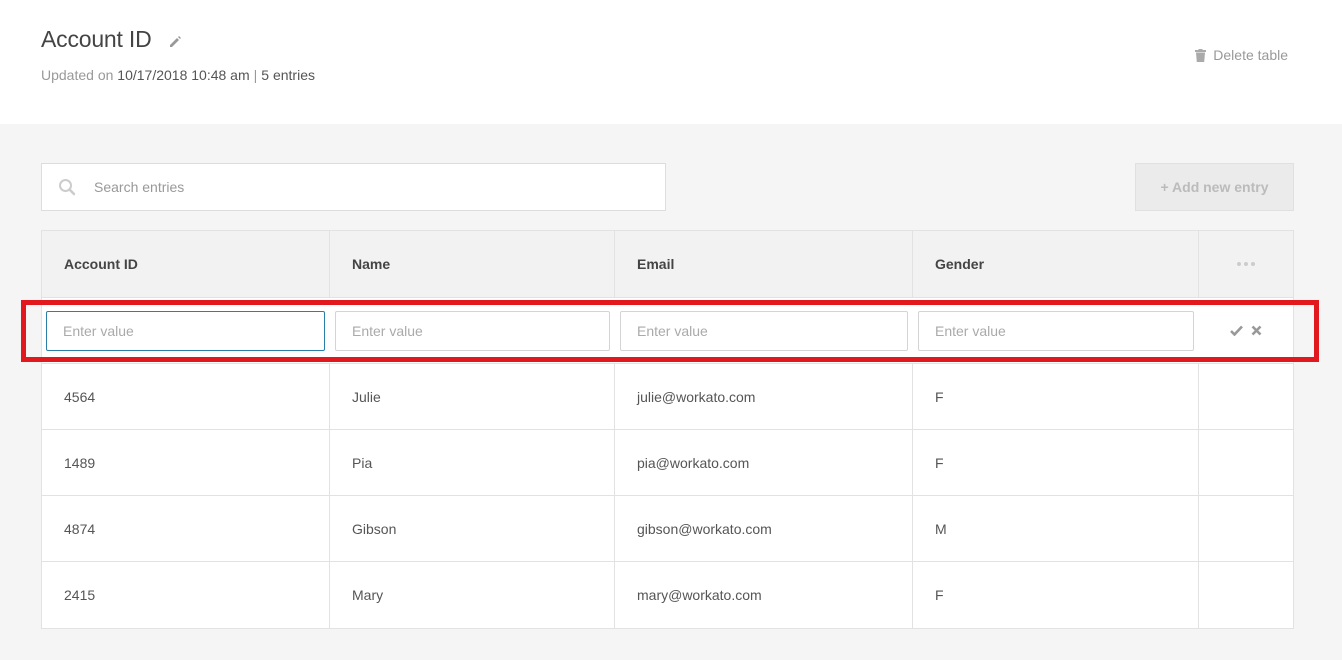 The width and height of the screenshot is (1342, 660). I want to click on name-input, so click(472, 330).